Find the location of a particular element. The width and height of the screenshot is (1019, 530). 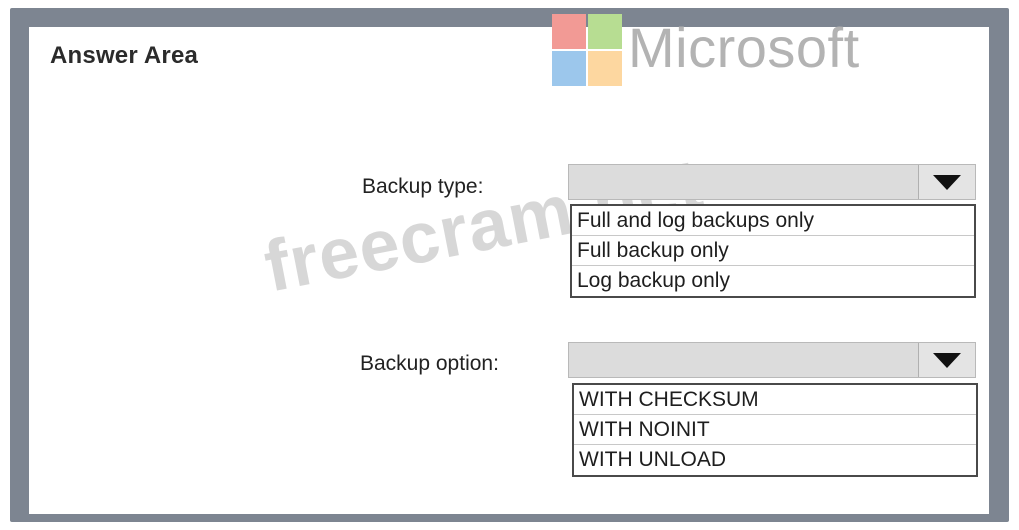

backup-option-label: Backup option: is located at coordinates (429, 363).